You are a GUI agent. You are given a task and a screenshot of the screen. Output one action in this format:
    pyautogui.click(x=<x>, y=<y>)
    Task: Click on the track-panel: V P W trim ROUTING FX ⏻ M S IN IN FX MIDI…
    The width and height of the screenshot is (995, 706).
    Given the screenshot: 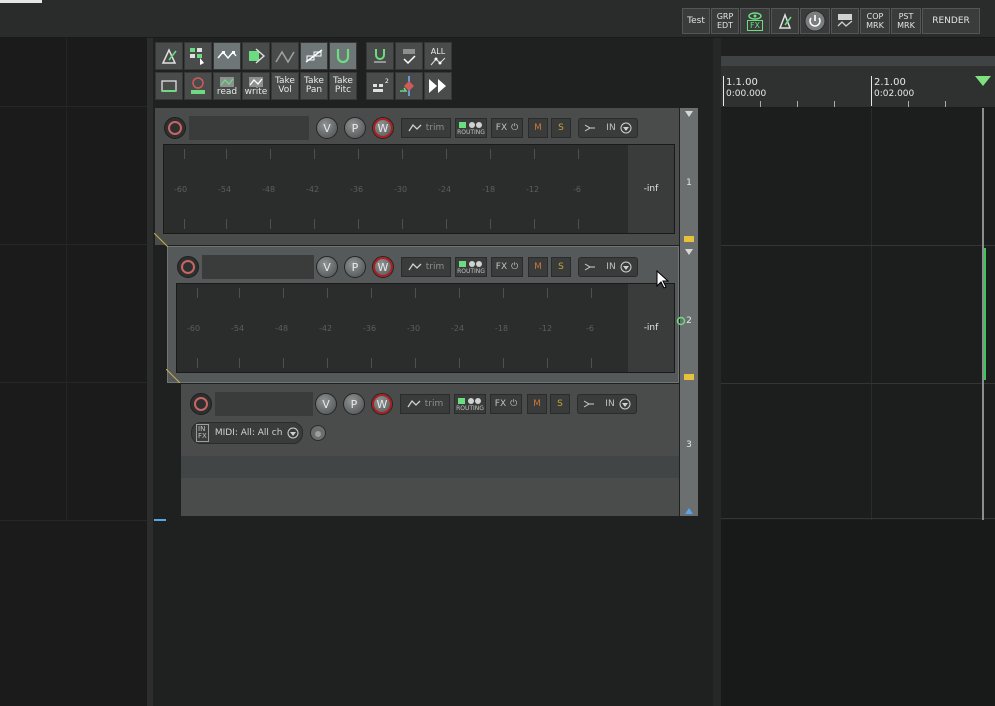 What is the action you would take?
    pyautogui.click(x=430, y=450)
    